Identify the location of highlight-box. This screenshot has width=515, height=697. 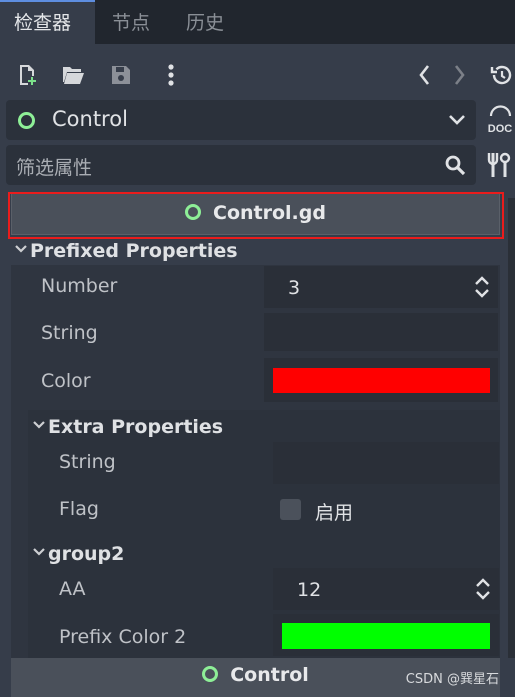
(256, 215).